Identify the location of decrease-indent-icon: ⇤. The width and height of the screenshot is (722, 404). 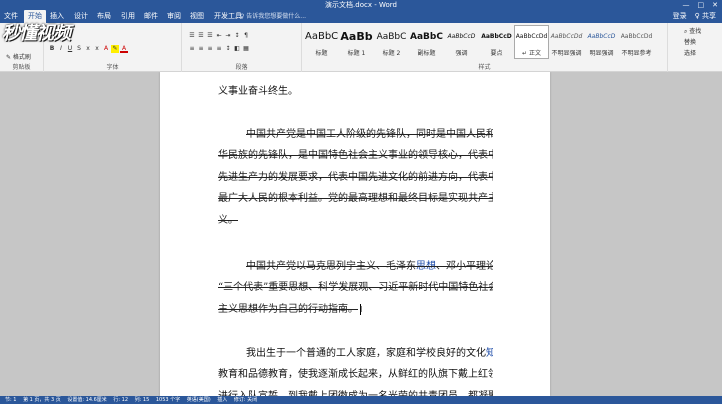
(219, 36).